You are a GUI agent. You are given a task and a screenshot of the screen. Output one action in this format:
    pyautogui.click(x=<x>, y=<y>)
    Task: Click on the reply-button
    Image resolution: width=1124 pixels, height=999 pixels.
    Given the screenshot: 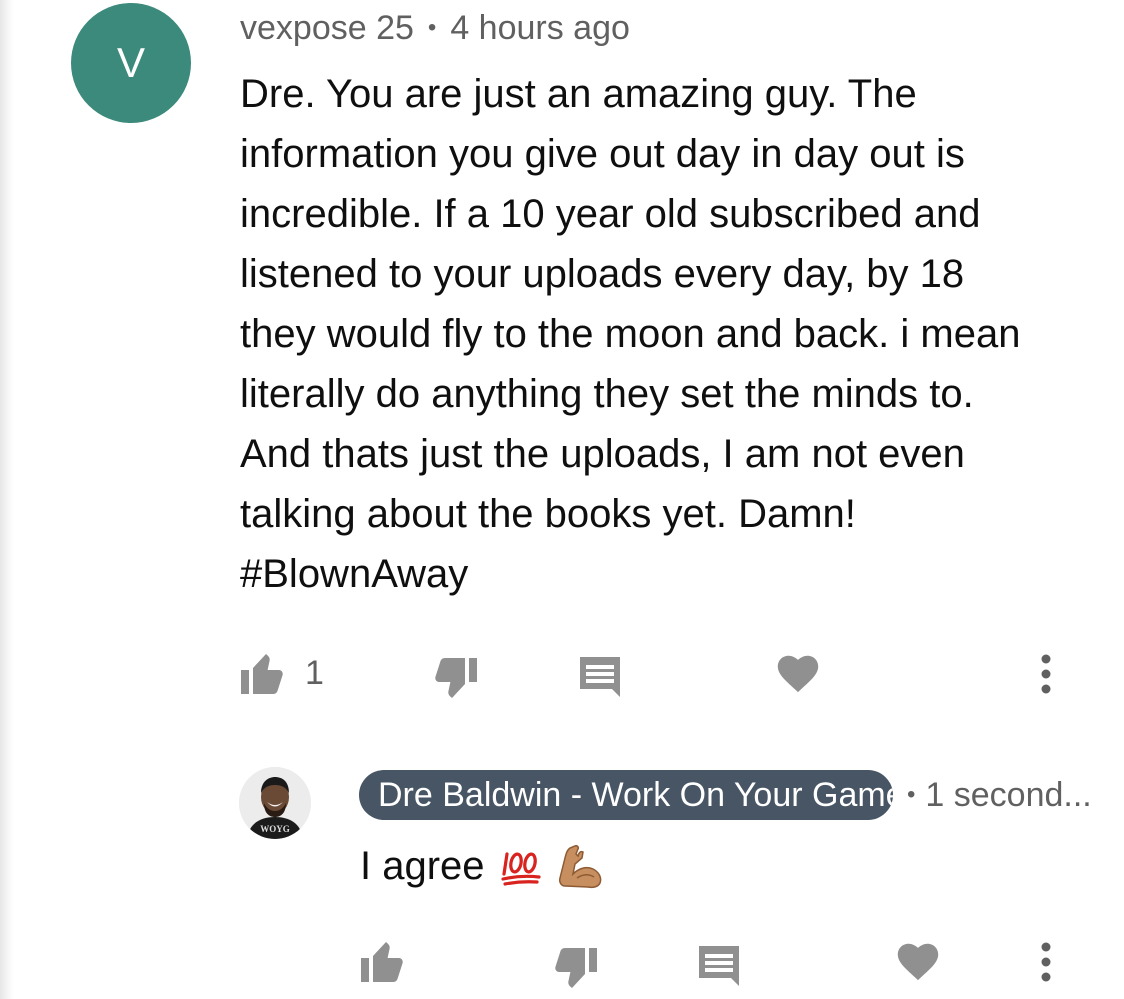 What is the action you would take?
    pyautogui.click(x=600, y=674)
    